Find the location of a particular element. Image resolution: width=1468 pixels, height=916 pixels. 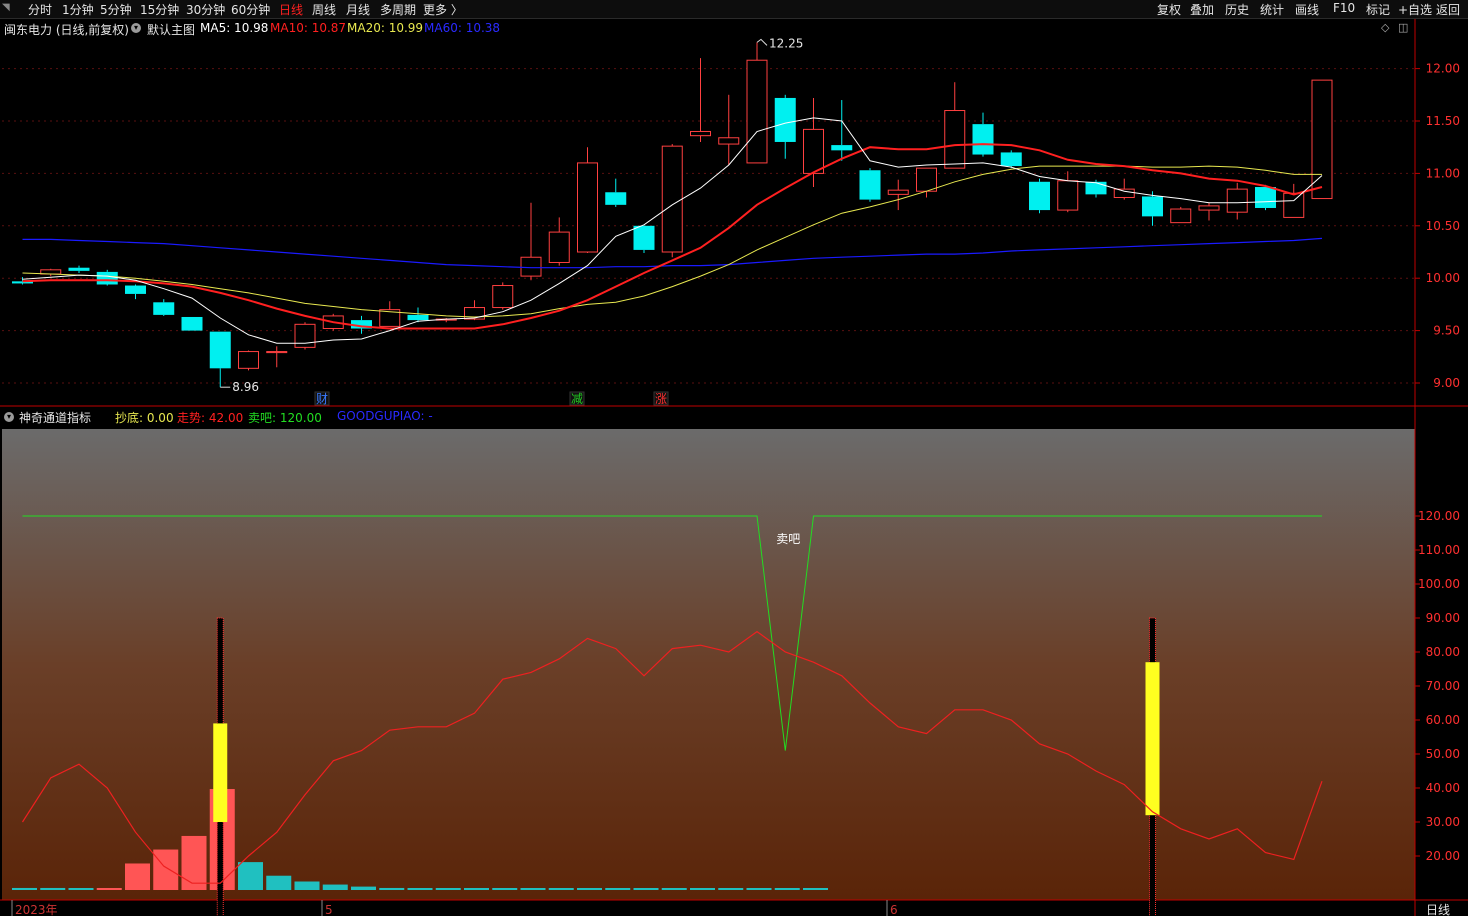

high-marker is located at coordinates (762, 42).